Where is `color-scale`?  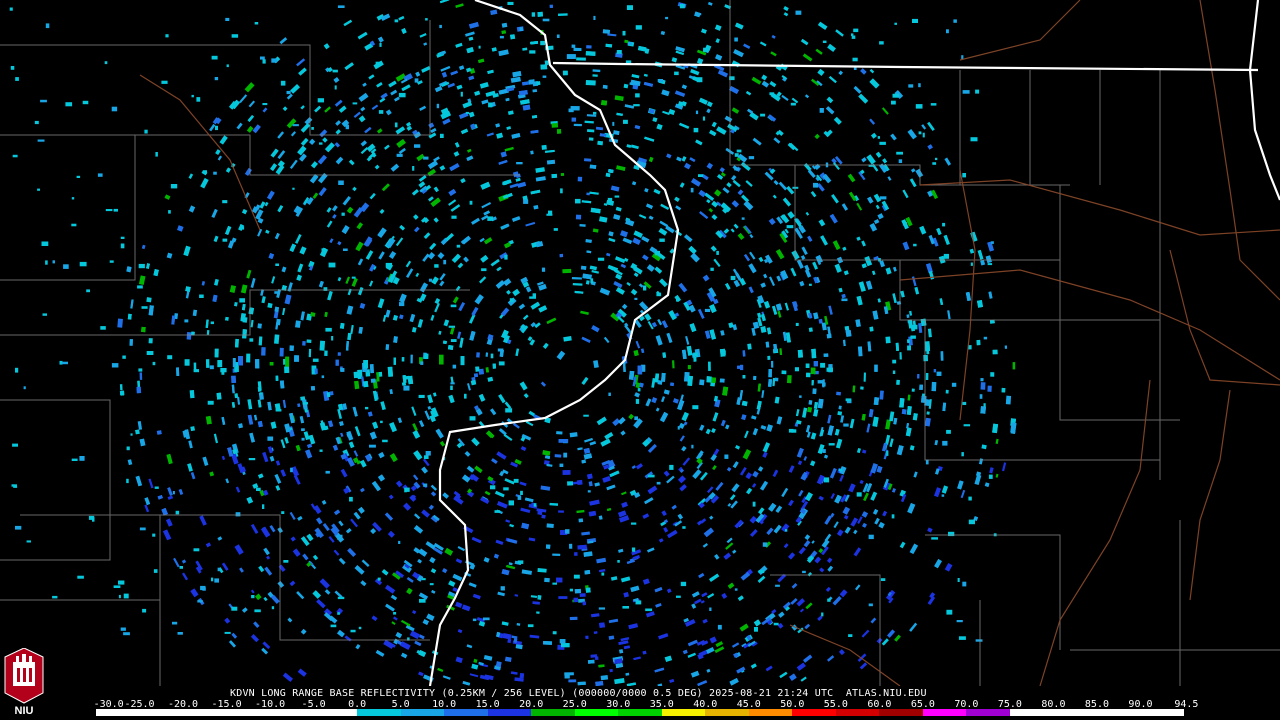
color-scale is located at coordinates (640, 712).